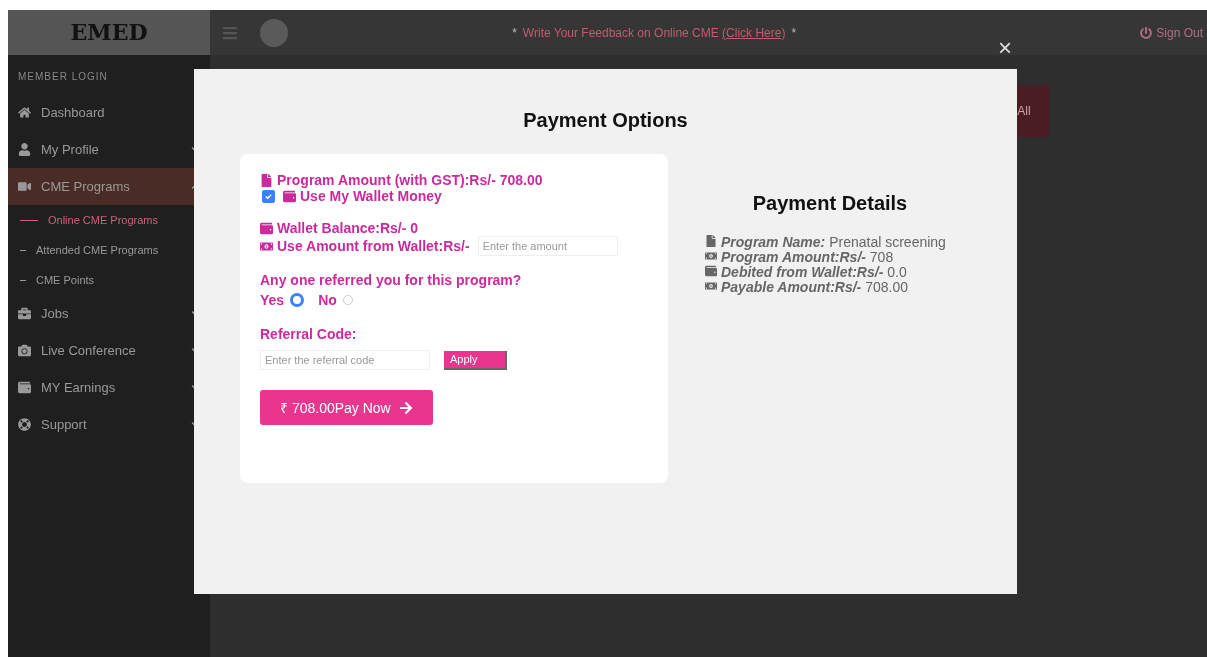  Describe the element at coordinates (109, 112) in the screenshot. I see `sidebar-item: Dashboard` at that location.